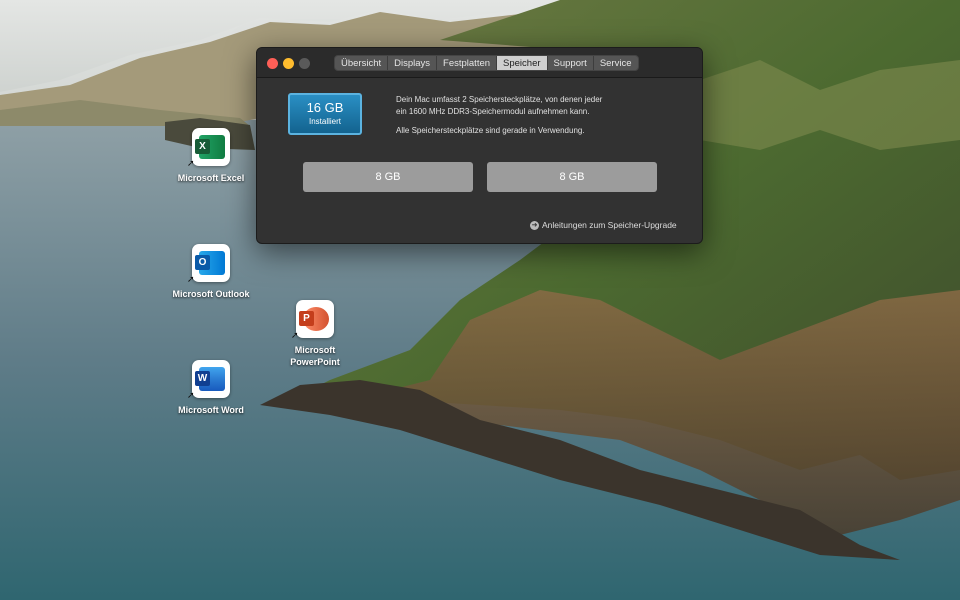 This screenshot has width=960, height=600. I want to click on upgrade-link-label: Anleitungen zum Speicher-Upgrade, so click(609, 225).